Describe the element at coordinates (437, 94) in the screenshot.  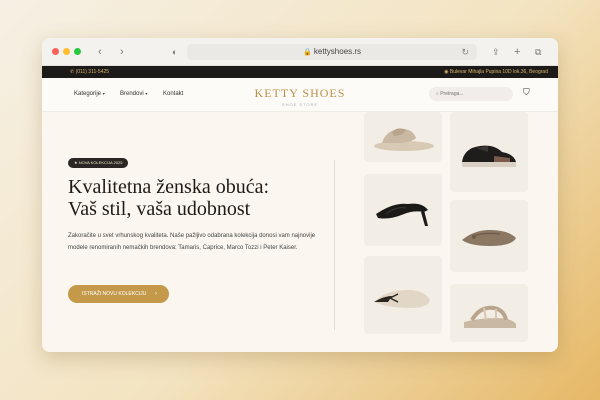
I see `search-icon: ⌕` at that location.